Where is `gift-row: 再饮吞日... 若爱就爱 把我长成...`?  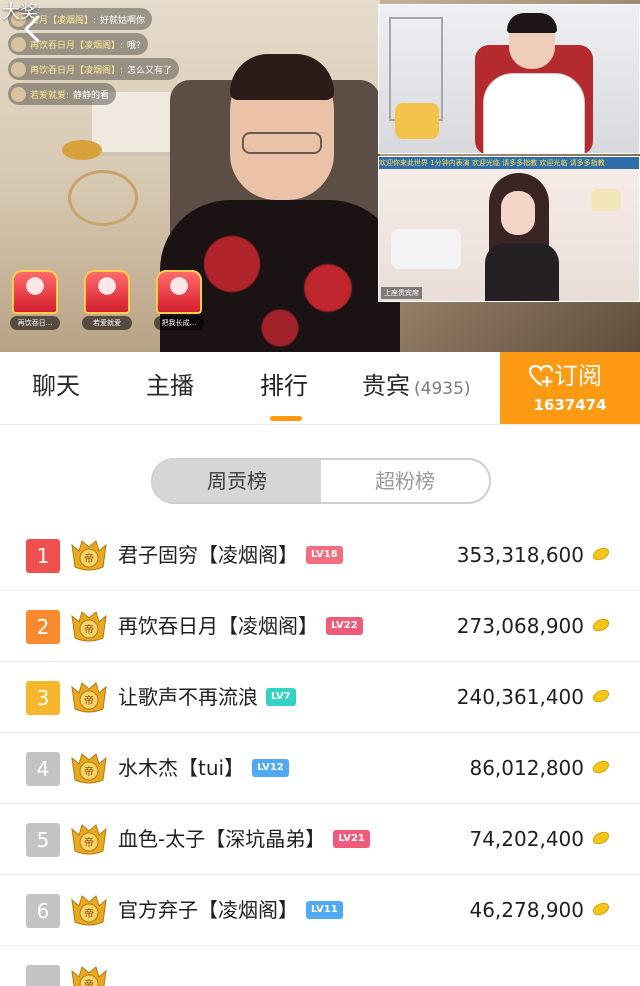
gift-row: 再饮吞日... 若爱就爱 把我长成... is located at coordinates (118, 300).